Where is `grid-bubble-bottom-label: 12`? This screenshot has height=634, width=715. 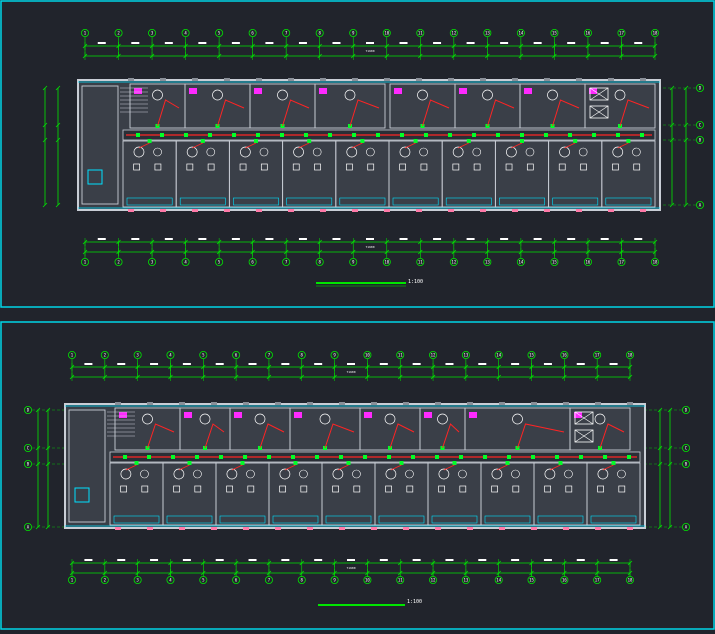
grid-bubble-bottom-label: 12 is located at coordinates (433, 580).